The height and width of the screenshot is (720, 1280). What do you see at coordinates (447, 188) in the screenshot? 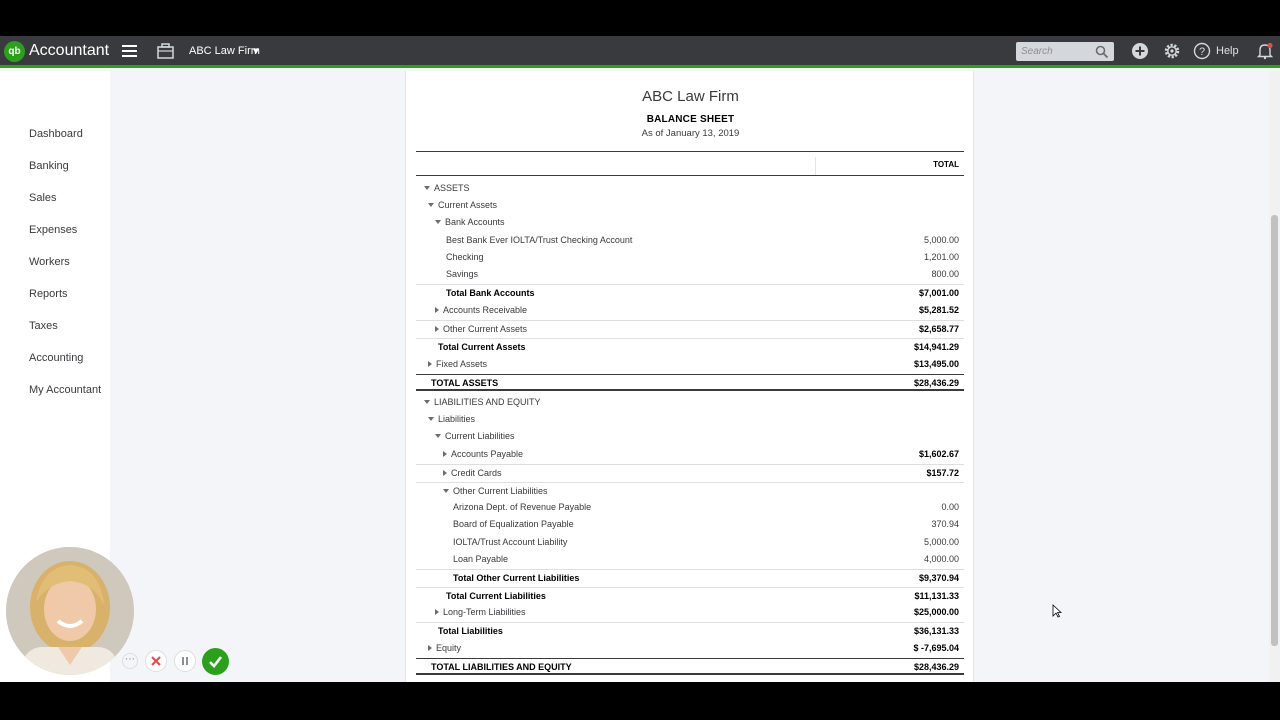
I see `row-label: ASSETS` at bounding box center [447, 188].